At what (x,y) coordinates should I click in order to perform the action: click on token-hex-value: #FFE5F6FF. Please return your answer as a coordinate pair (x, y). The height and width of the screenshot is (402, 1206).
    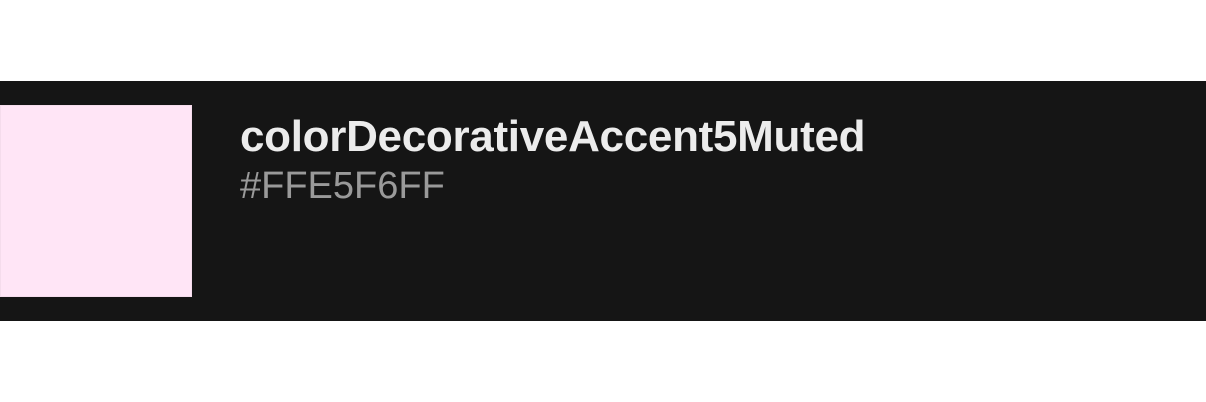
    Looking at the image, I should click on (342, 186).